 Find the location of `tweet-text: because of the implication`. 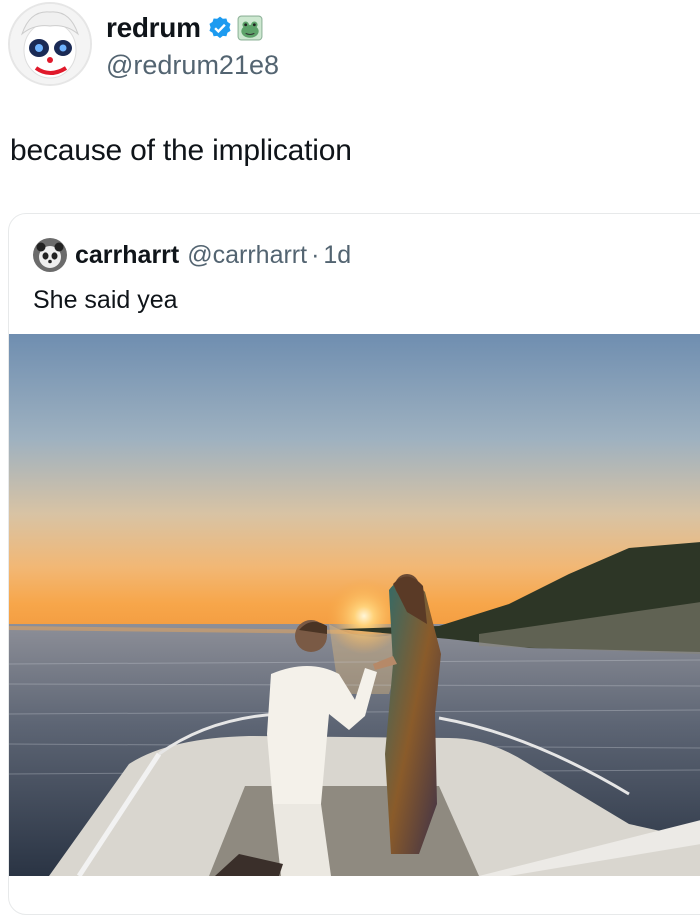

tweet-text: because of the implication is located at coordinates (181, 150).